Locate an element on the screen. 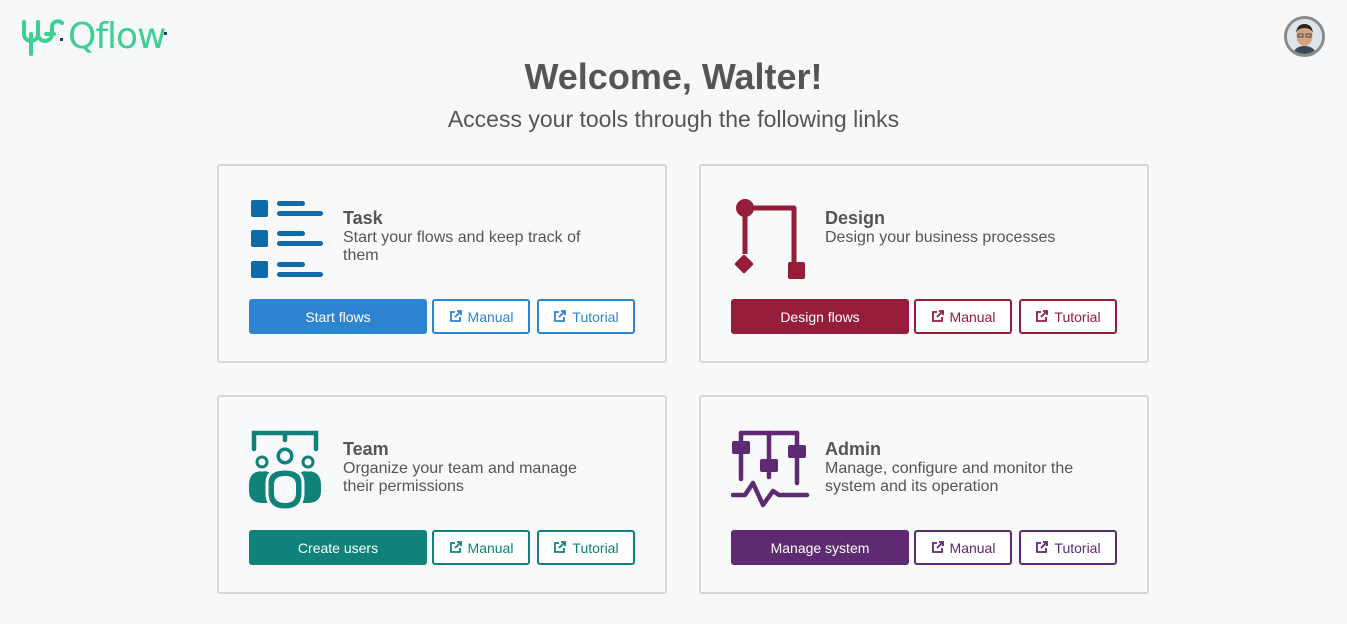  user-avatar-icon is located at coordinates (1304, 36).